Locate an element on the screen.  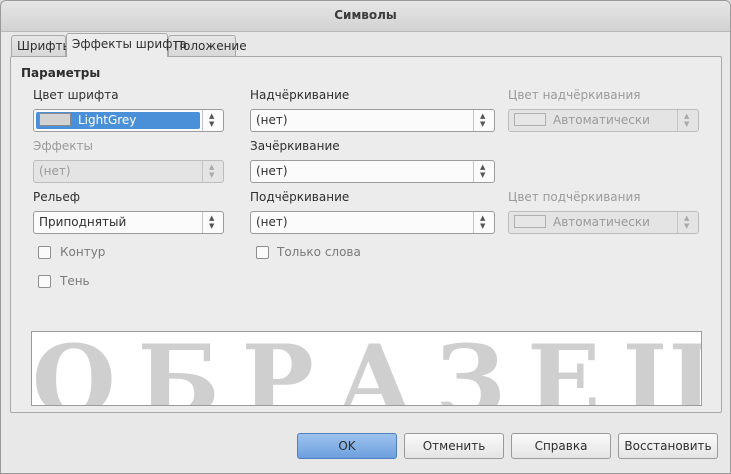
title-bar: Символы is located at coordinates (365, 16).